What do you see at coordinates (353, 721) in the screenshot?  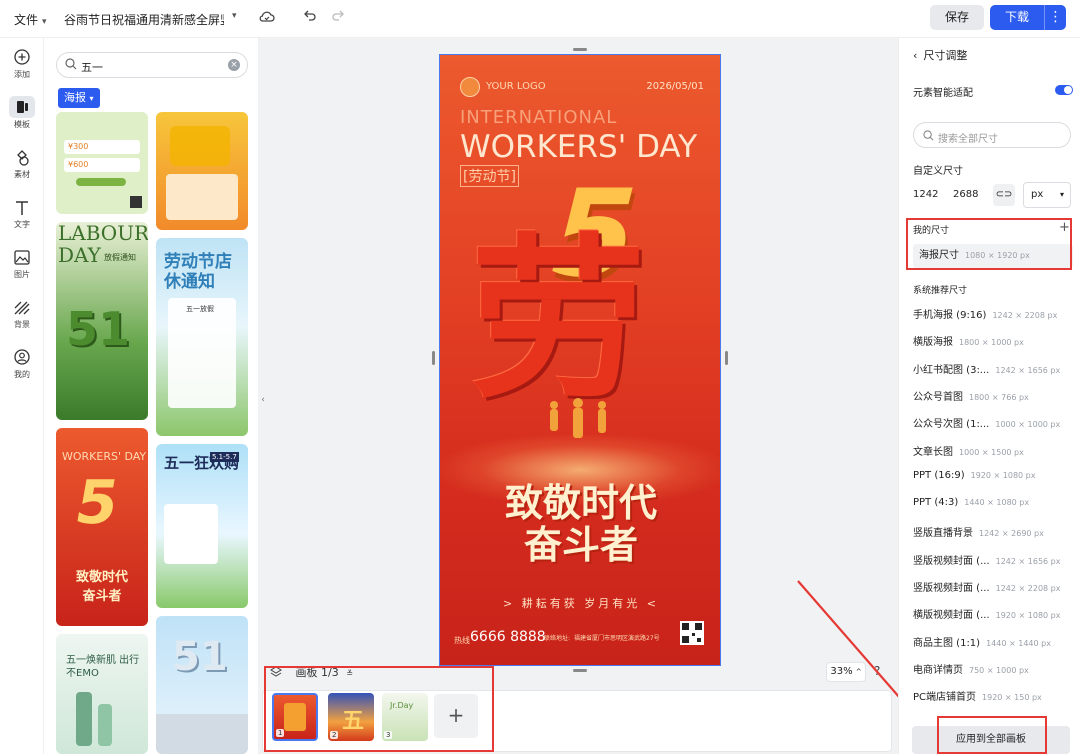 I see `thumb-art: 五` at bounding box center [353, 721].